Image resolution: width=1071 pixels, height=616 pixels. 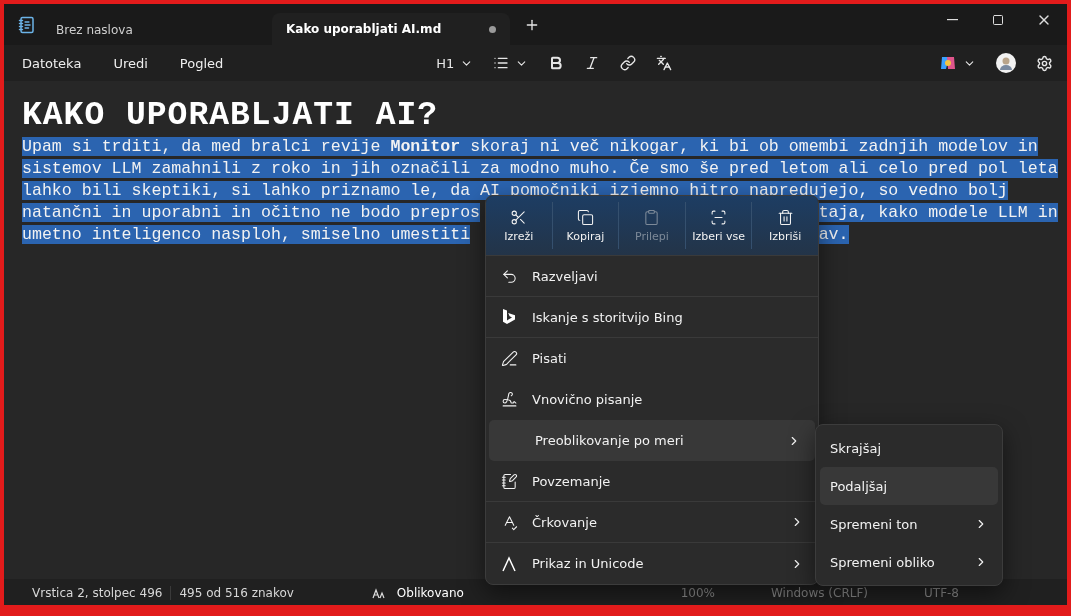 I want to click on menu-item: Spremeni ton, so click(x=909, y=524).